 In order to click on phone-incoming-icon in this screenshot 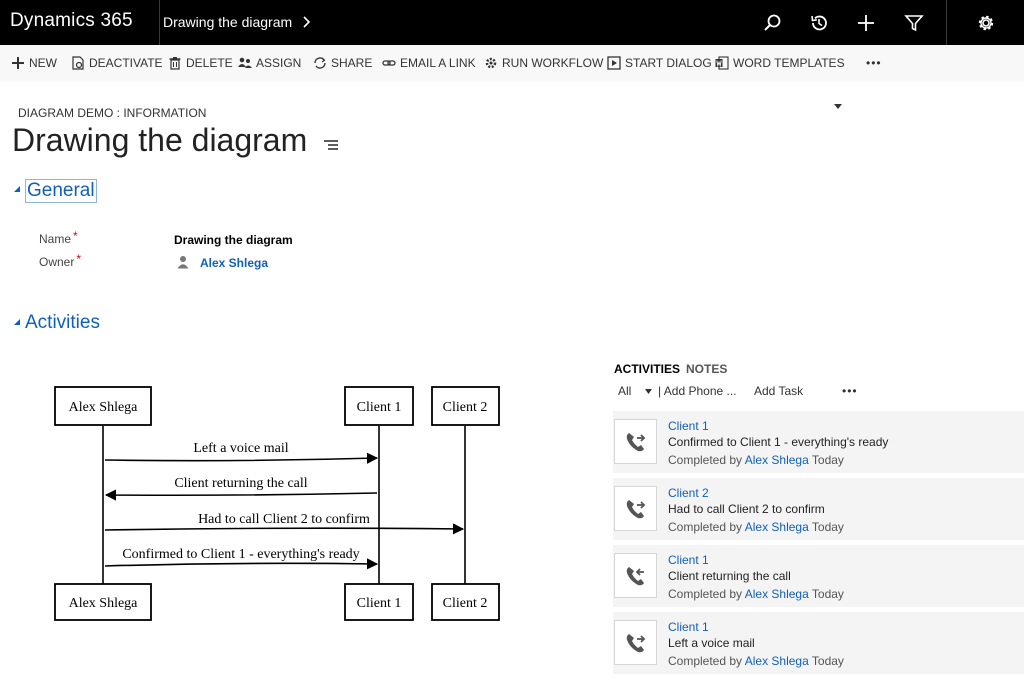, I will do `click(635, 576)`.